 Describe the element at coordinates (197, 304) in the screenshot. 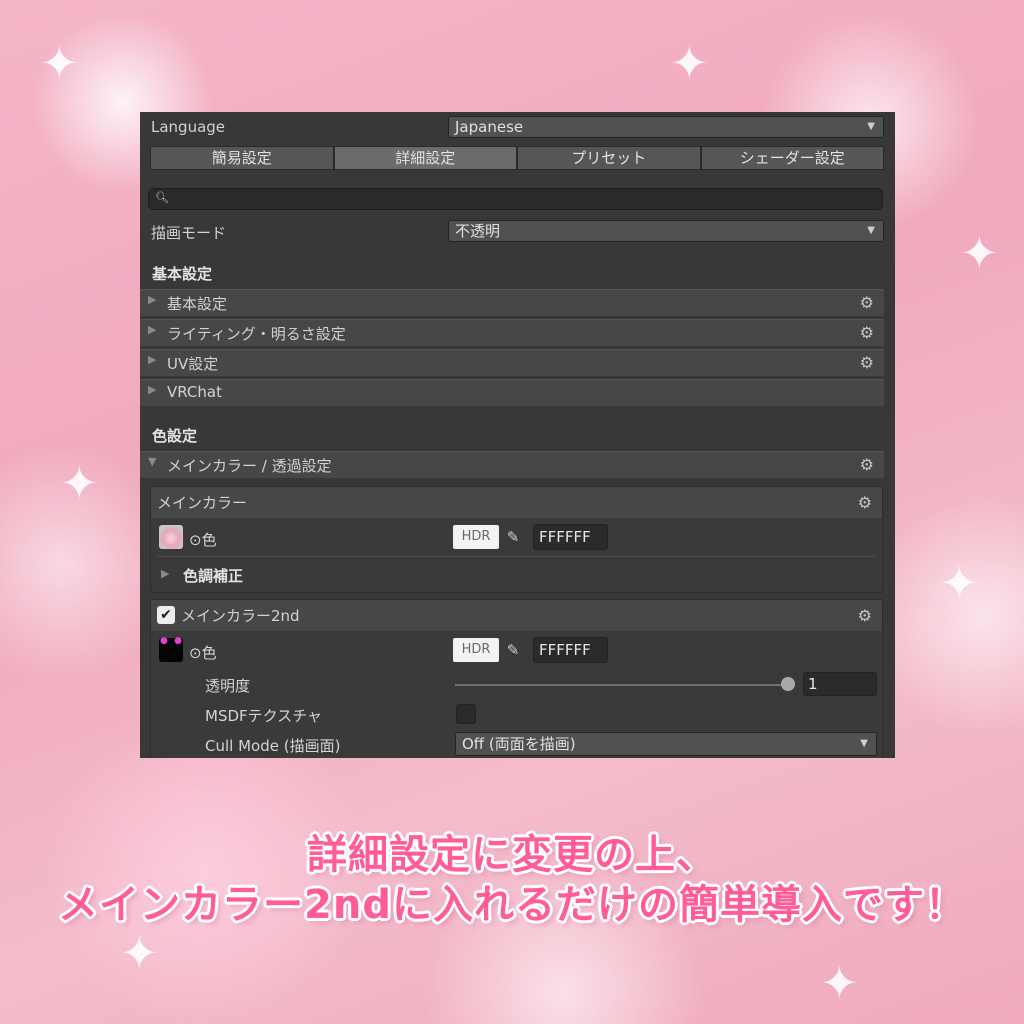

I see `foldout-label: 基本設定` at that location.